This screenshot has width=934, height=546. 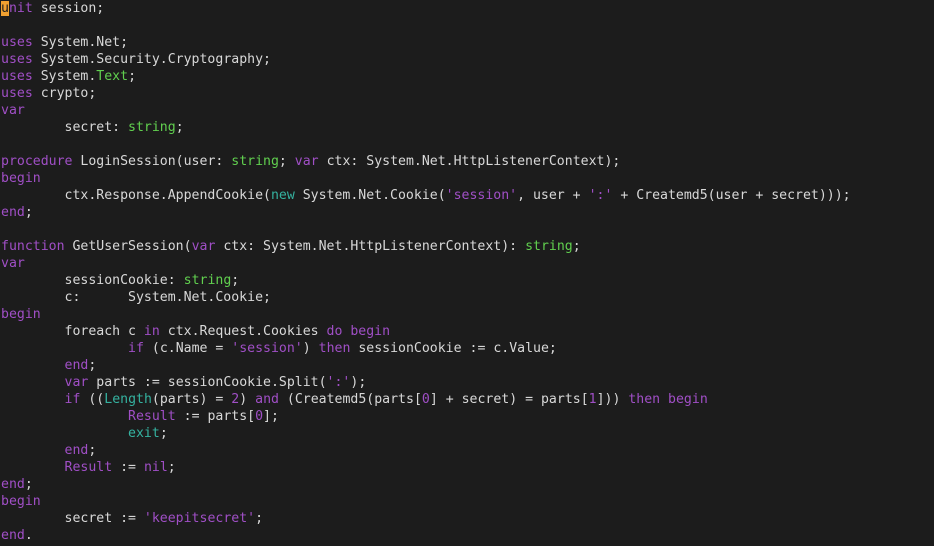 I want to click on code-line: uses System.Net;, so click(x=64, y=42).